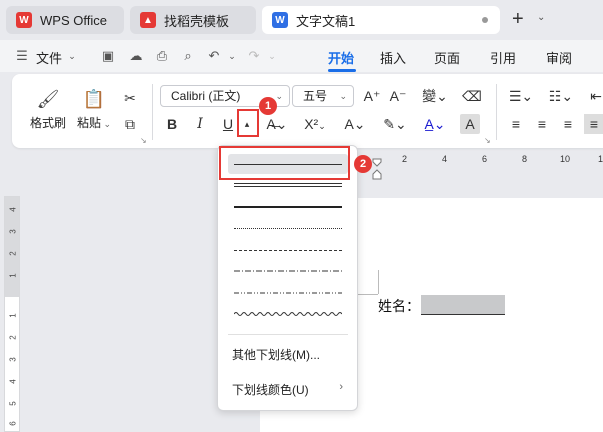  I want to click on highlight-icon: ✎⌄, so click(395, 124).